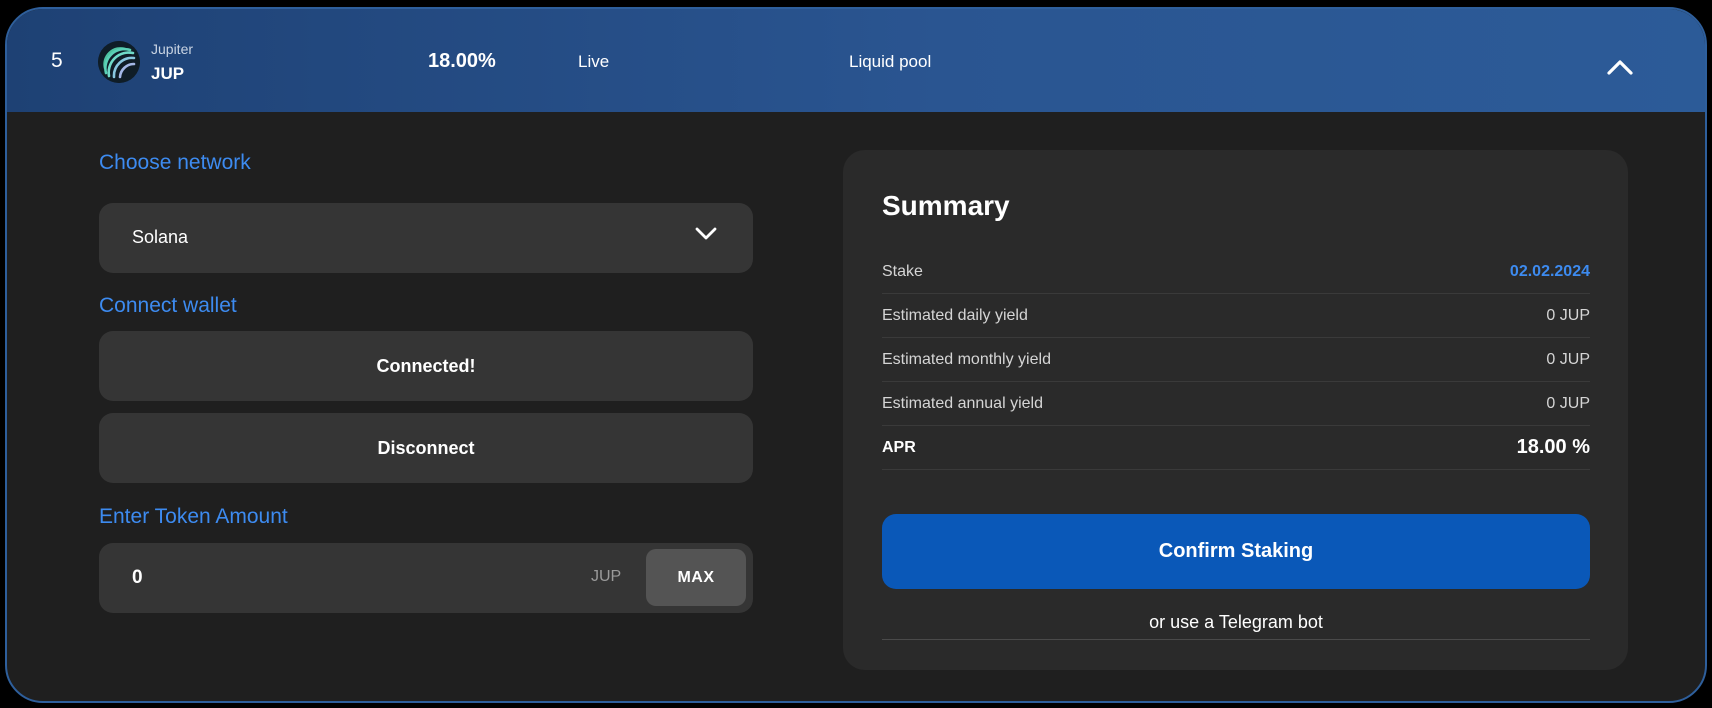 Image resolution: width=1712 pixels, height=708 pixels. I want to click on token-amount-field: JUP MAX, so click(426, 578).